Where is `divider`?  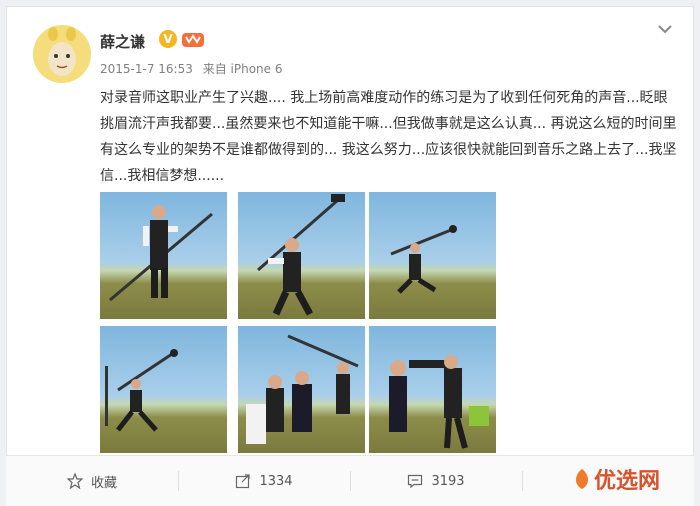
divider is located at coordinates (522, 481).